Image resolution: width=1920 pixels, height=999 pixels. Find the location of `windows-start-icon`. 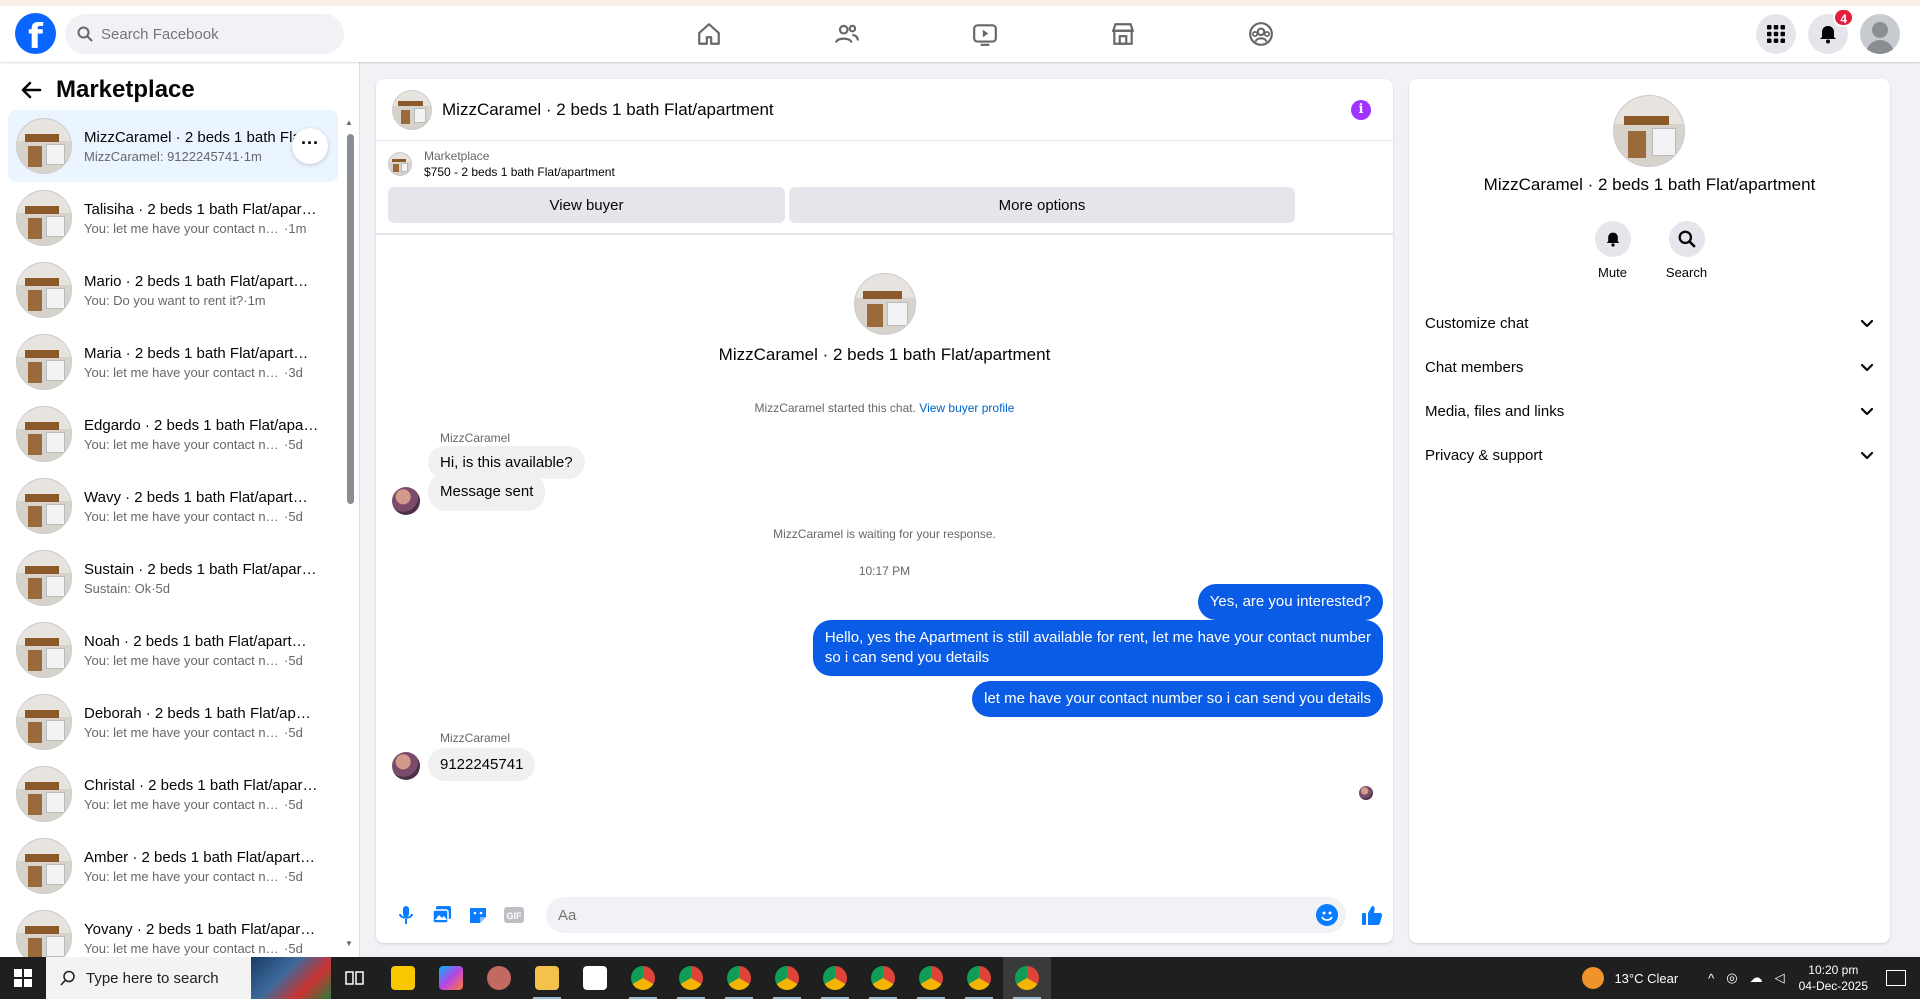

windows-start-icon is located at coordinates (23, 978).